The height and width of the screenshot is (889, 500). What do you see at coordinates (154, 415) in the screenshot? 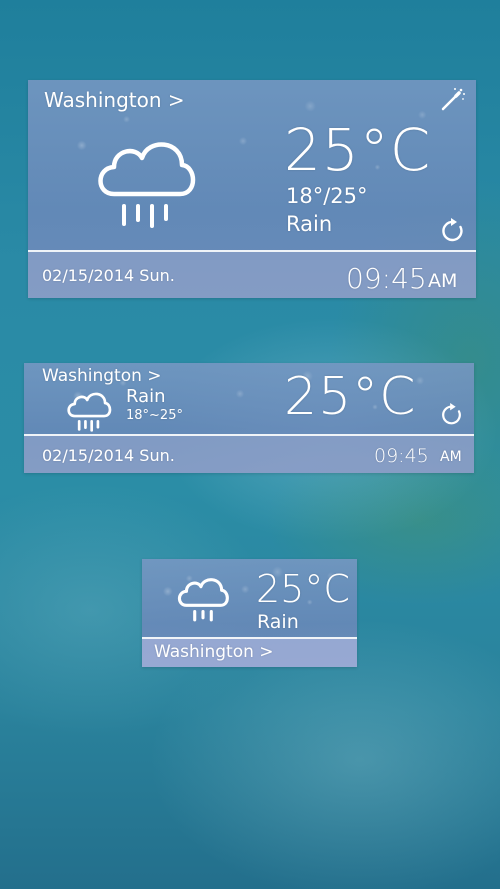
I see `temperature-range: 18°~25°` at bounding box center [154, 415].